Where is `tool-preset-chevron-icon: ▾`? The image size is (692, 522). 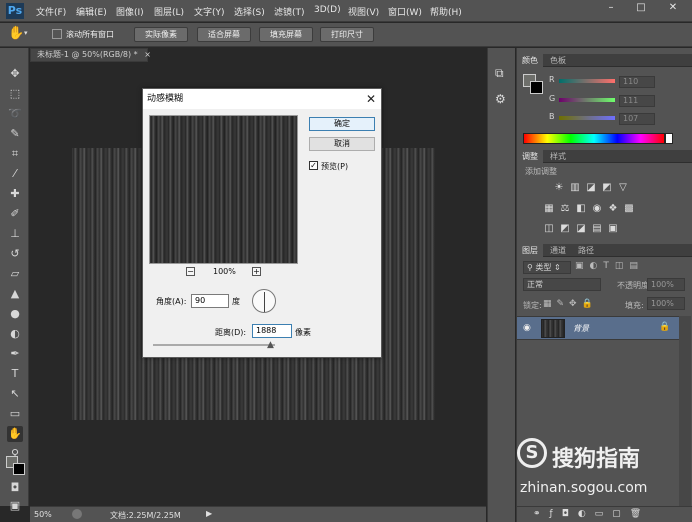 tool-preset-chevron-icon: ▾ is located at coordinates (26, 33).